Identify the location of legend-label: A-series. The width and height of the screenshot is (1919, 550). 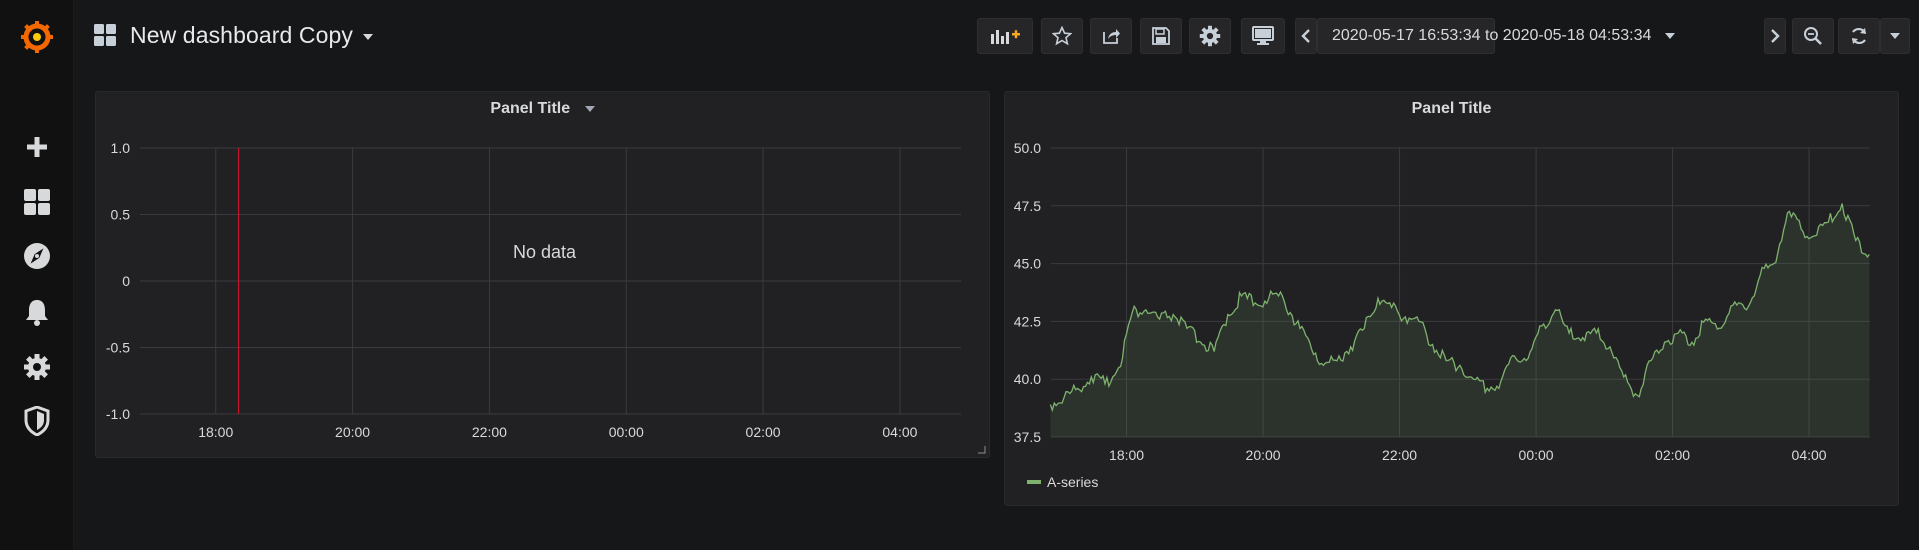
(1073, 482).